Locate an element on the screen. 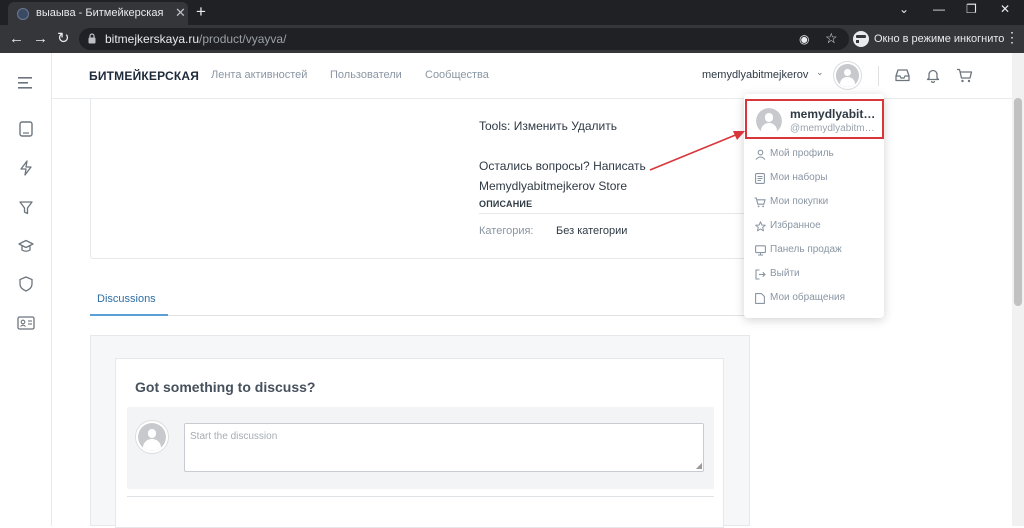 The width and height of the screenshot is (1024, 528). menu-item-label: Мои покупки is located at coordinates (799, 201).